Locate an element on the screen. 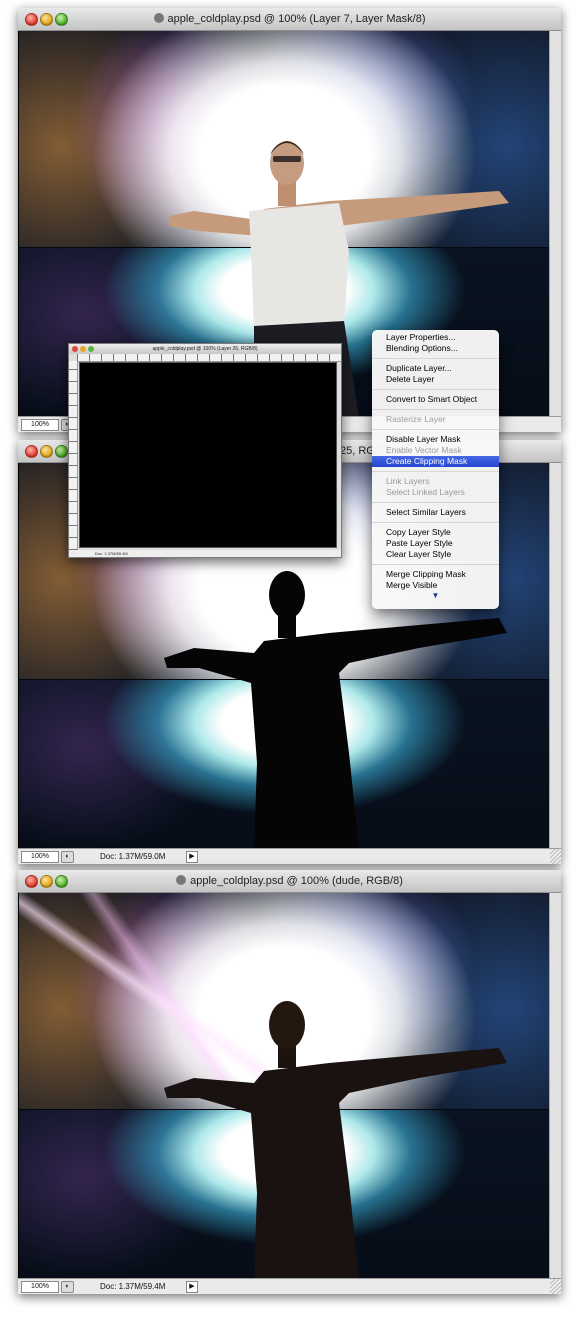 This screenshot has height=1322, width=580. menu-item-enable-vector-mask: Enable Vector Mask is located at coordinates (424, 450).